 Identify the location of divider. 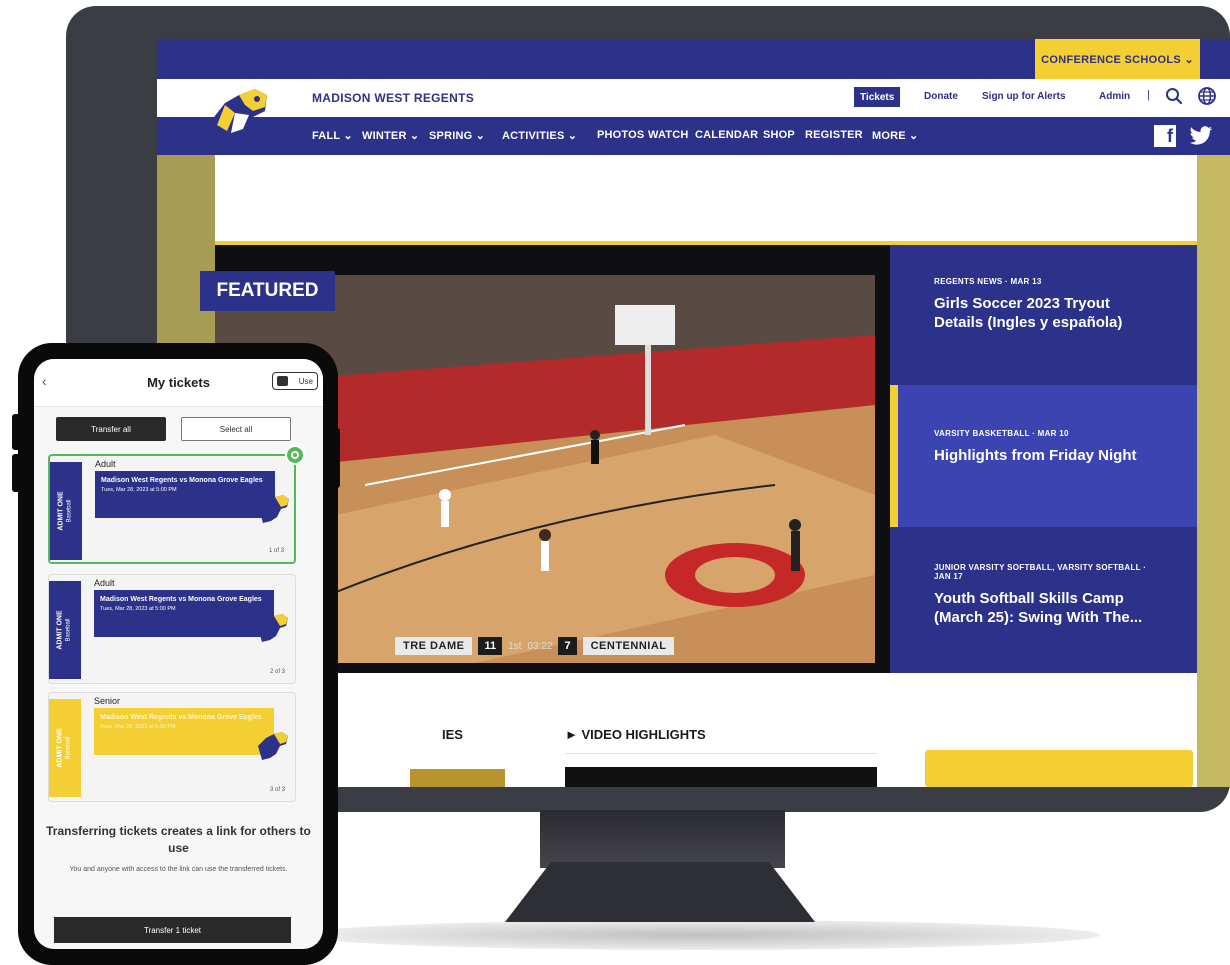
(721, 753).